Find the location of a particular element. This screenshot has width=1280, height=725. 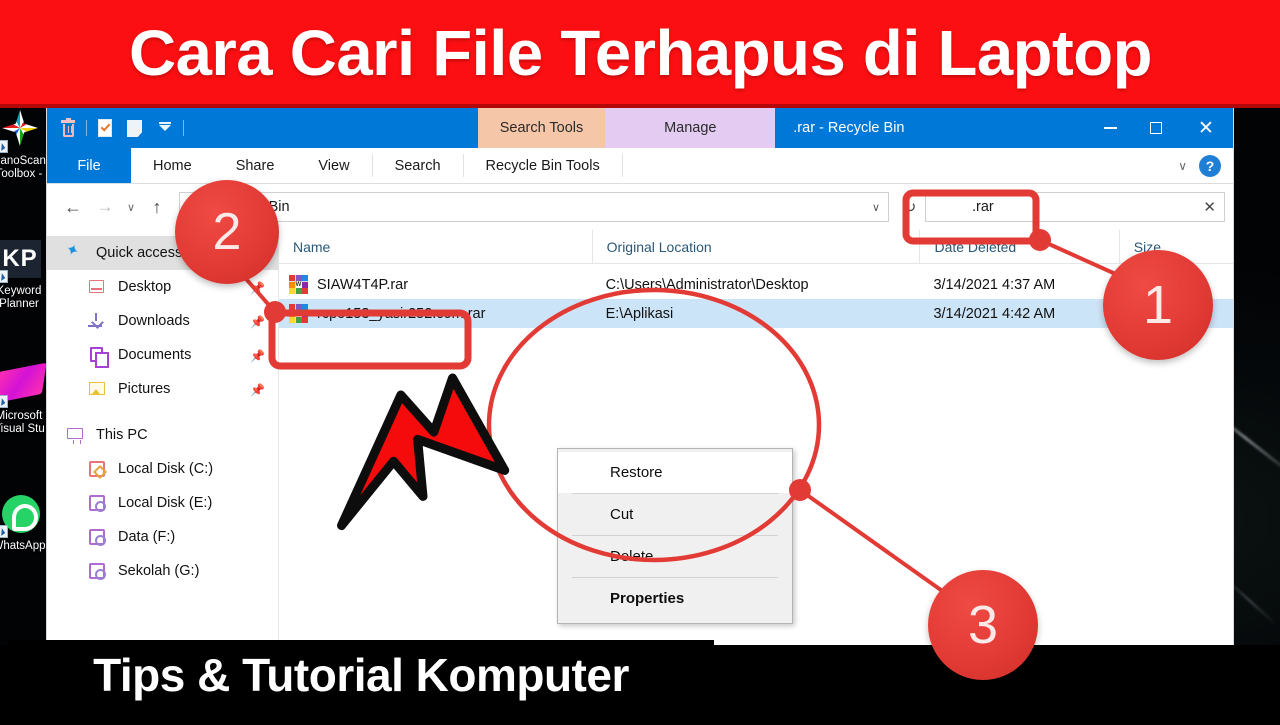

column-header-label: Size is located at coordinates (1147, 246).